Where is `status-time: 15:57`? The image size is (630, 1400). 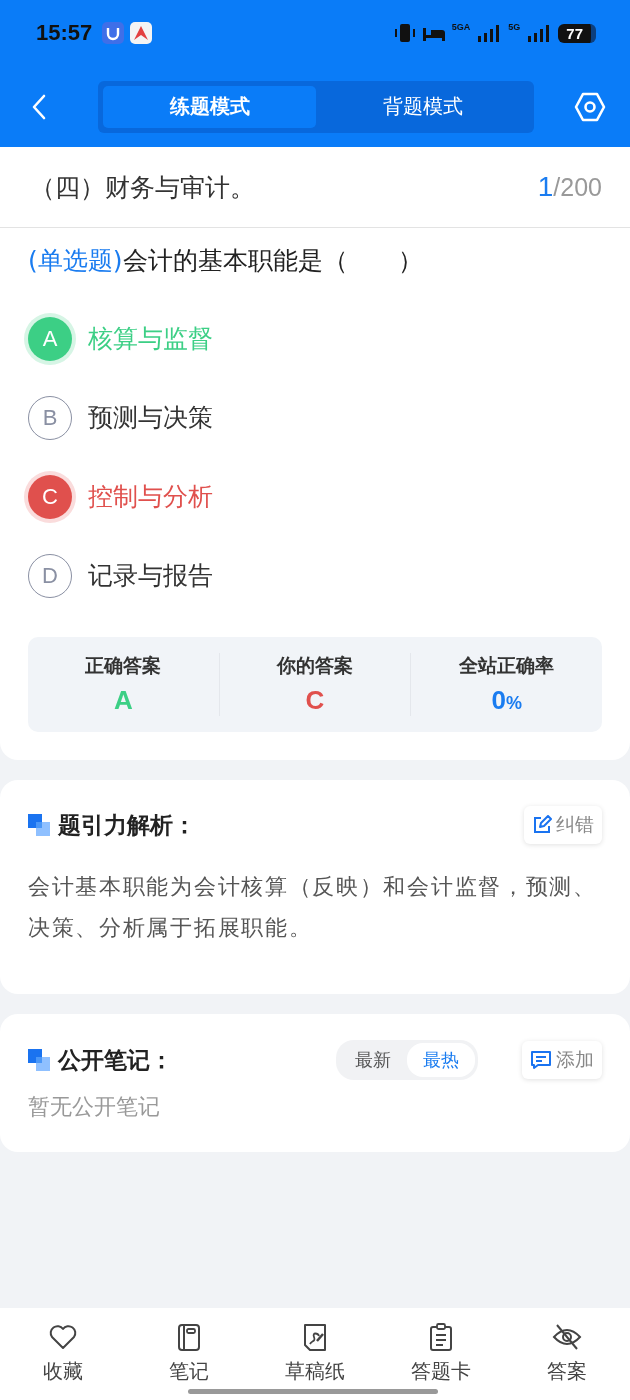
status-time: 15:57 is located at coordinates (64, 33).